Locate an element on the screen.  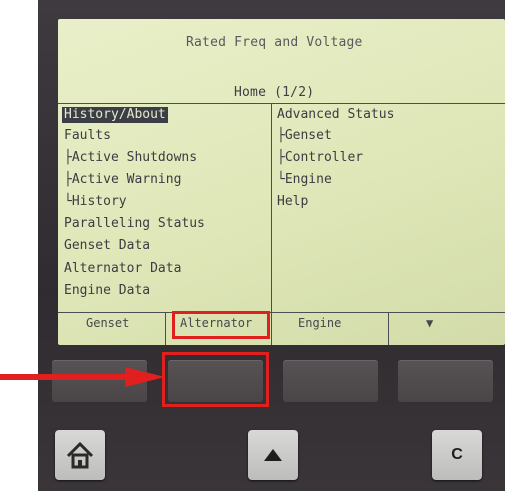
menu-item-engine: └Engine is located at coordinates (304, 180).